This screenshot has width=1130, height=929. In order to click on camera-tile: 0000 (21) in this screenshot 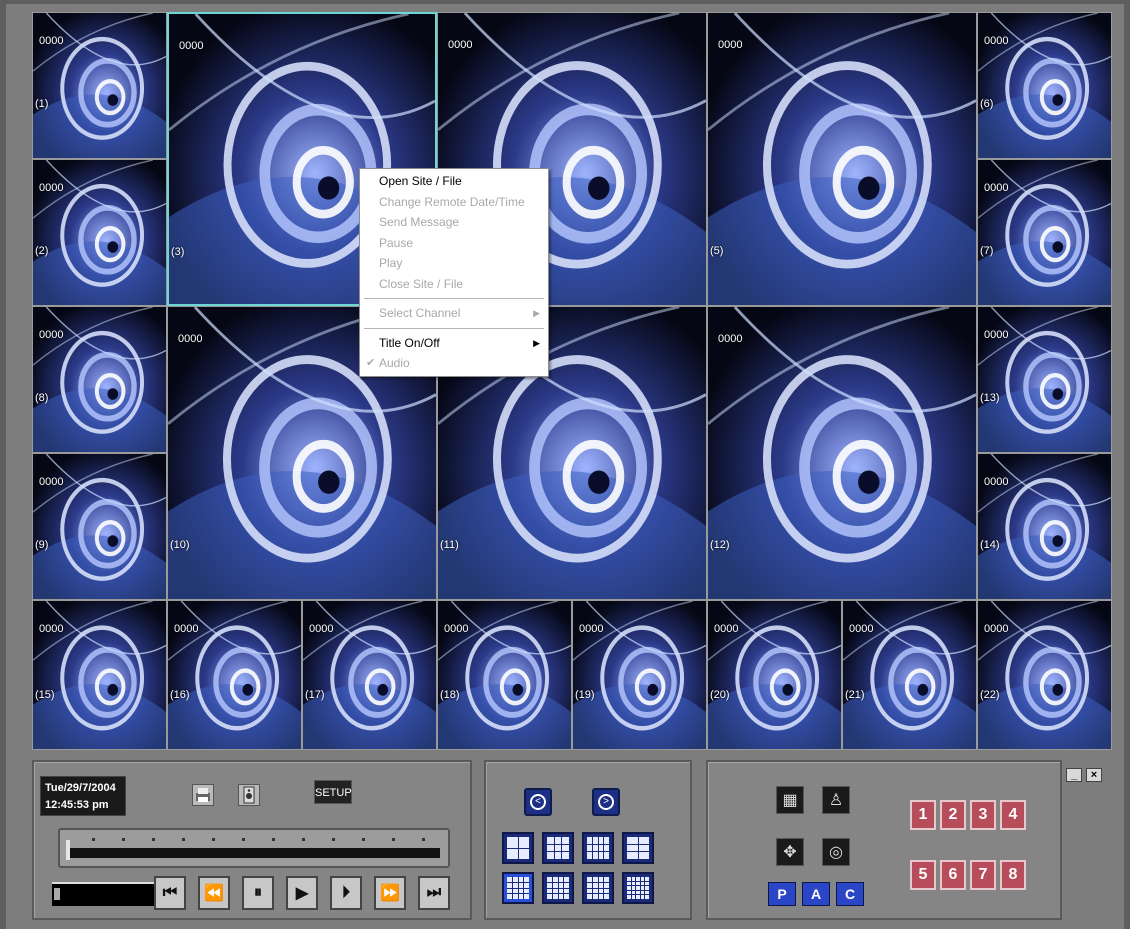, I will do `click(909, 675)`.